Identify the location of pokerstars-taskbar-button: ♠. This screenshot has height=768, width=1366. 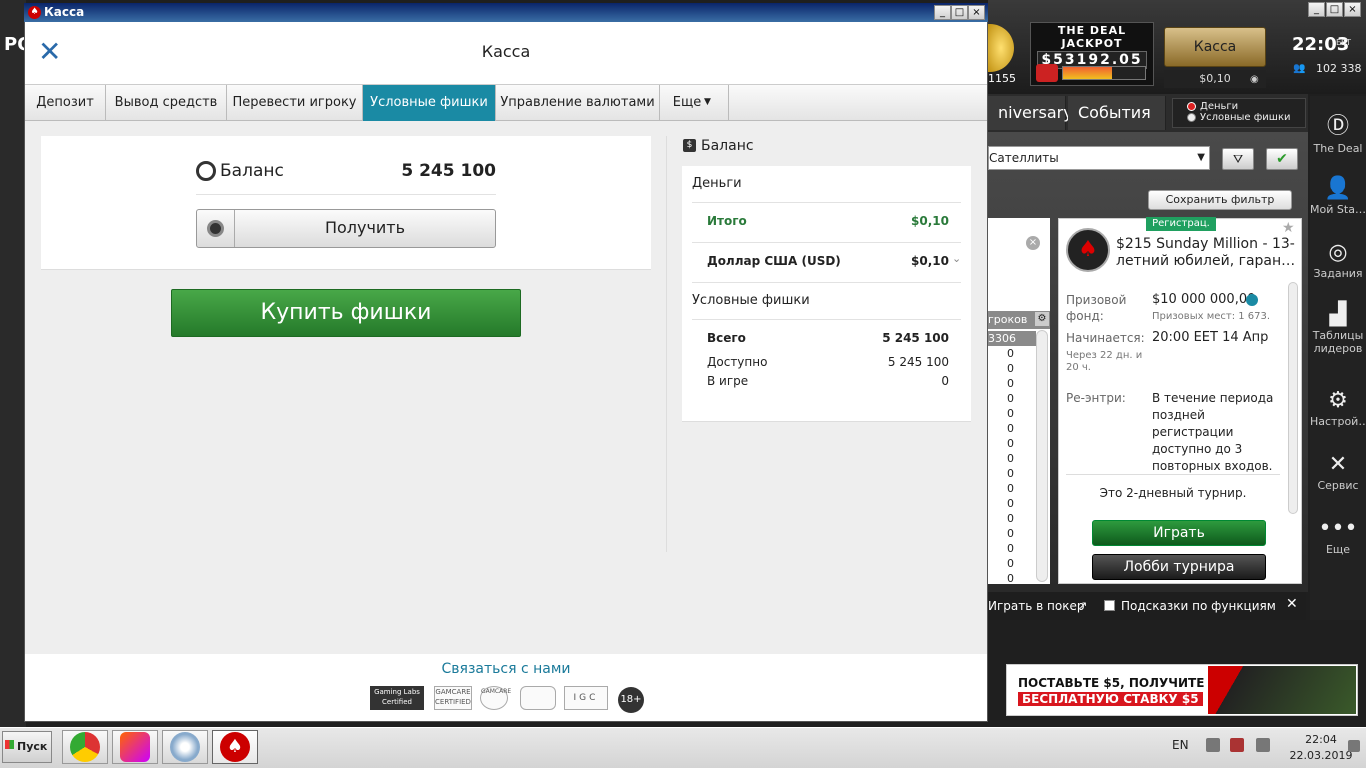
(235, 747).